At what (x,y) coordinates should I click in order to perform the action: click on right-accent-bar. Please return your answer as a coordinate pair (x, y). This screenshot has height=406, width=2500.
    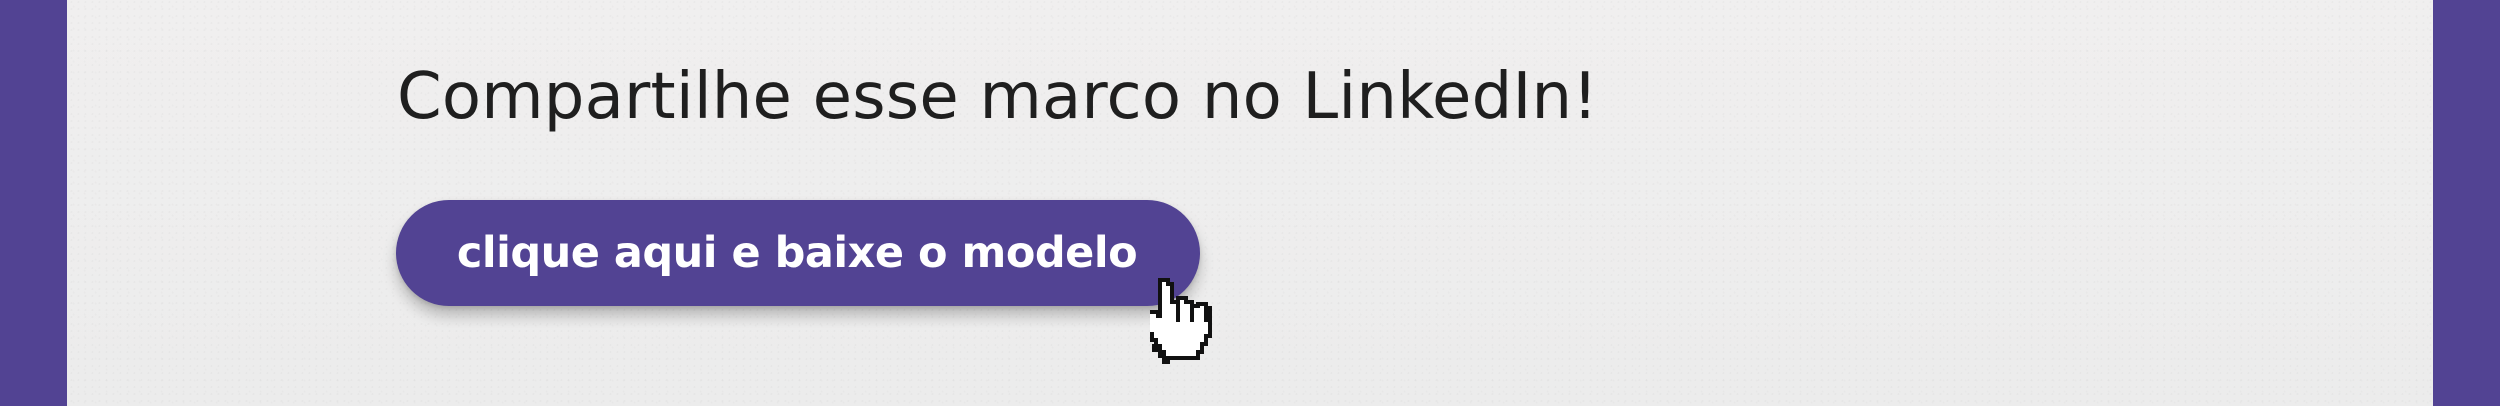
    Looking at the image, I should click on (2466, 203).